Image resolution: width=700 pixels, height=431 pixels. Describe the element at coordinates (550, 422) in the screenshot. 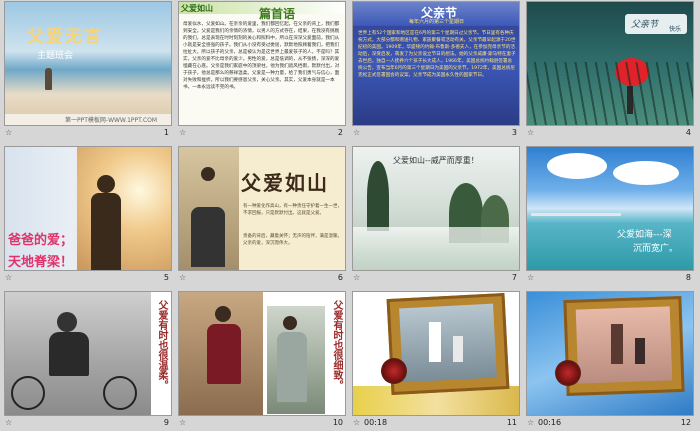

I see `slide-12-timing: 00:16` at that location.